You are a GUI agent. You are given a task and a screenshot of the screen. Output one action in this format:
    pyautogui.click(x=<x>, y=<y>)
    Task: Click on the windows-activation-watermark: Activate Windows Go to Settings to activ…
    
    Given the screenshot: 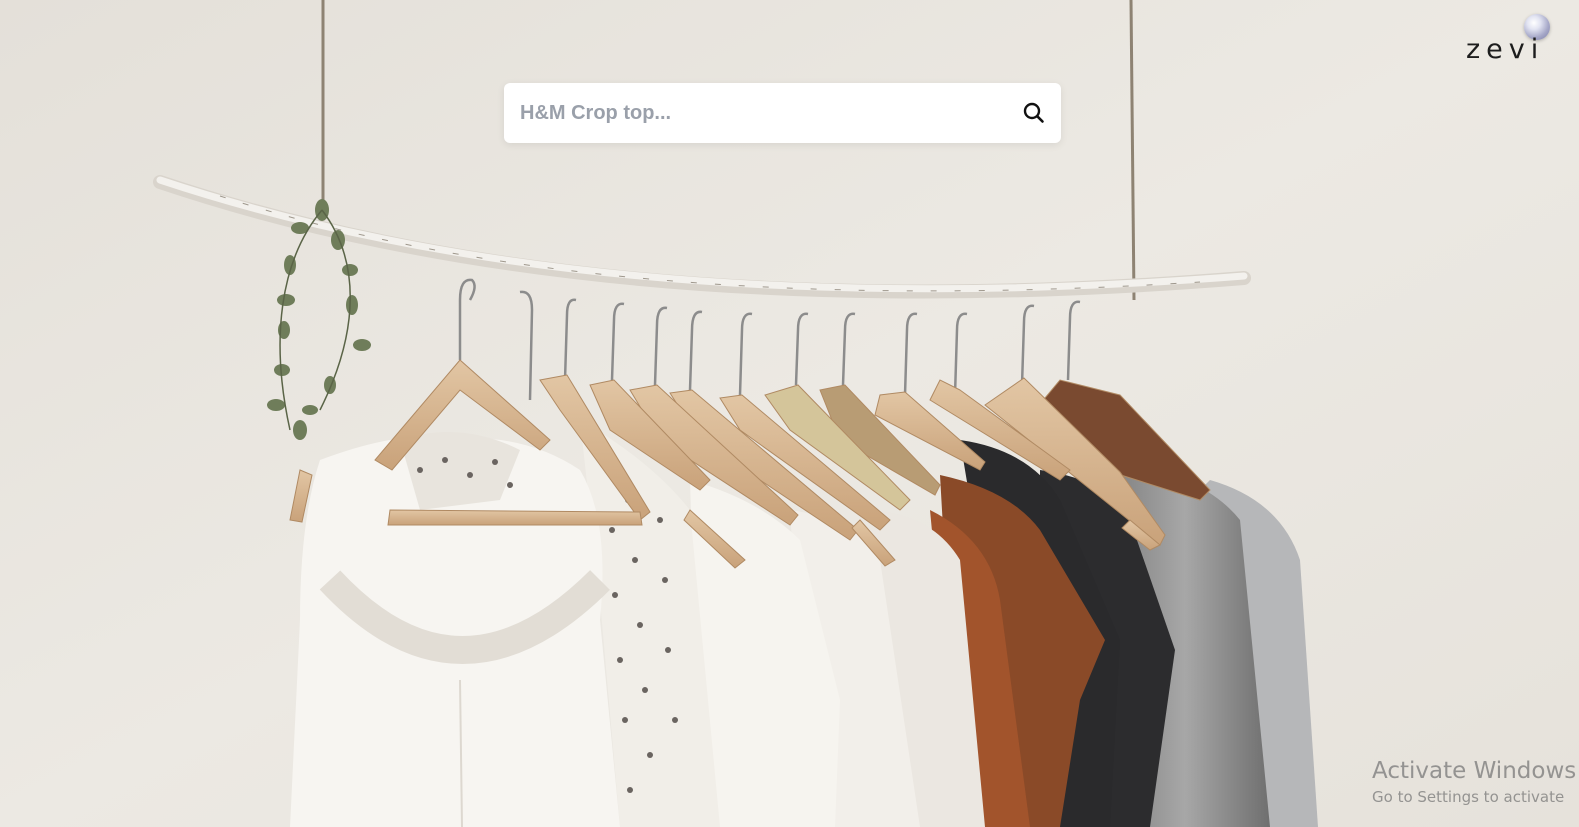 What is the action you would take?
    pyautogui.click(x=1475, y=782)
    